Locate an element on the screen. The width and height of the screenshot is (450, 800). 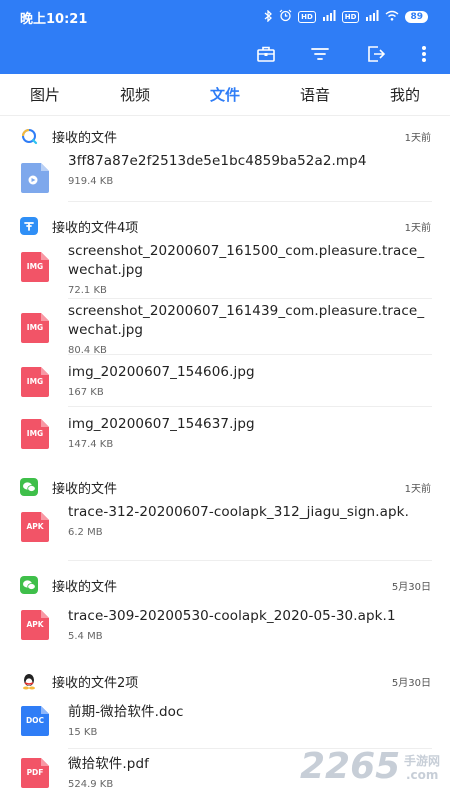
site-watermark: 2265 手游网 .com is located at coordinates (375, 768).